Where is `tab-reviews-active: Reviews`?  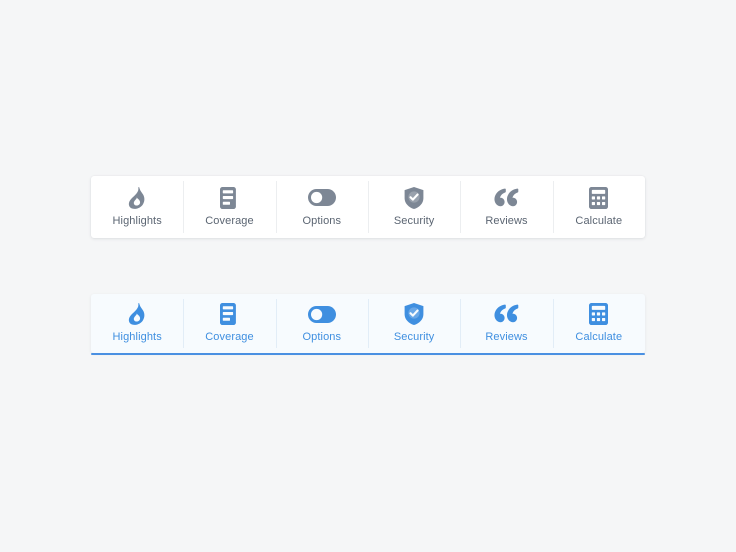 tab-reviews-active: Reviews is located at coordinates (506, 323).